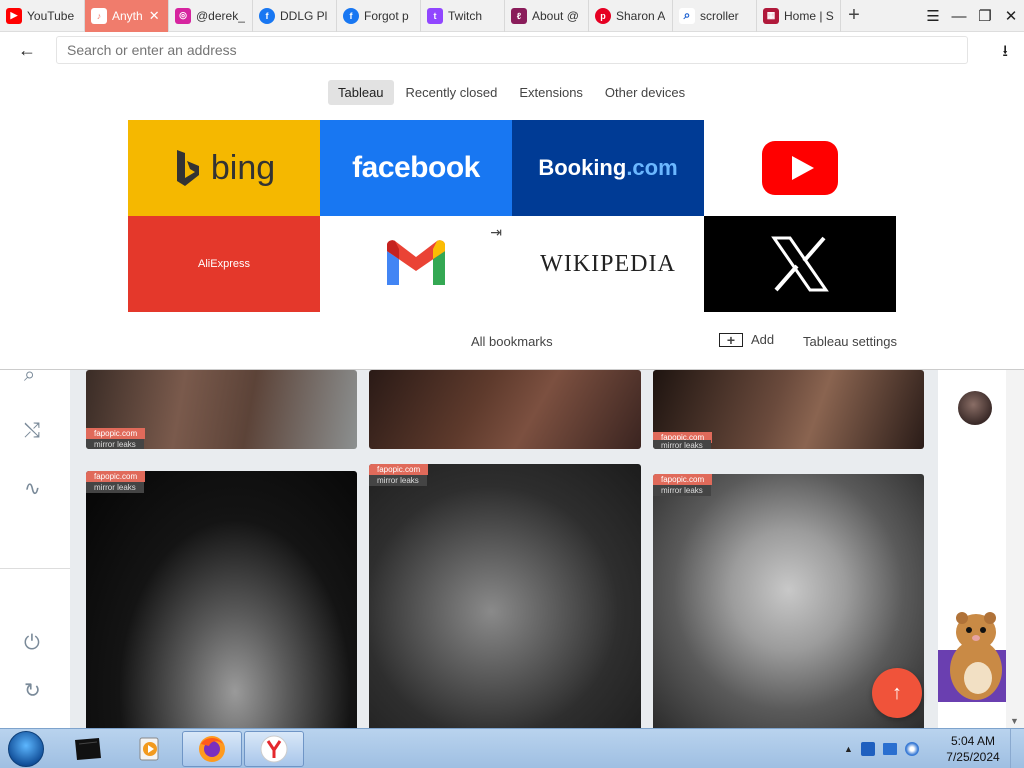 This screenshot has height=768, width=1024. Describe the element at coordinates (867, 749) in the screenshot. I see `tray-app-icon` at that location.